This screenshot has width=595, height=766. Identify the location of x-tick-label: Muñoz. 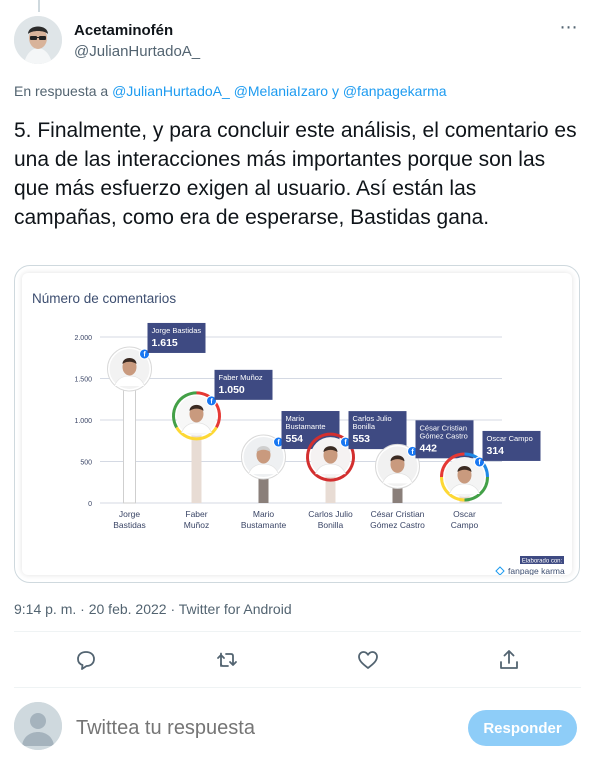
(197, 525).